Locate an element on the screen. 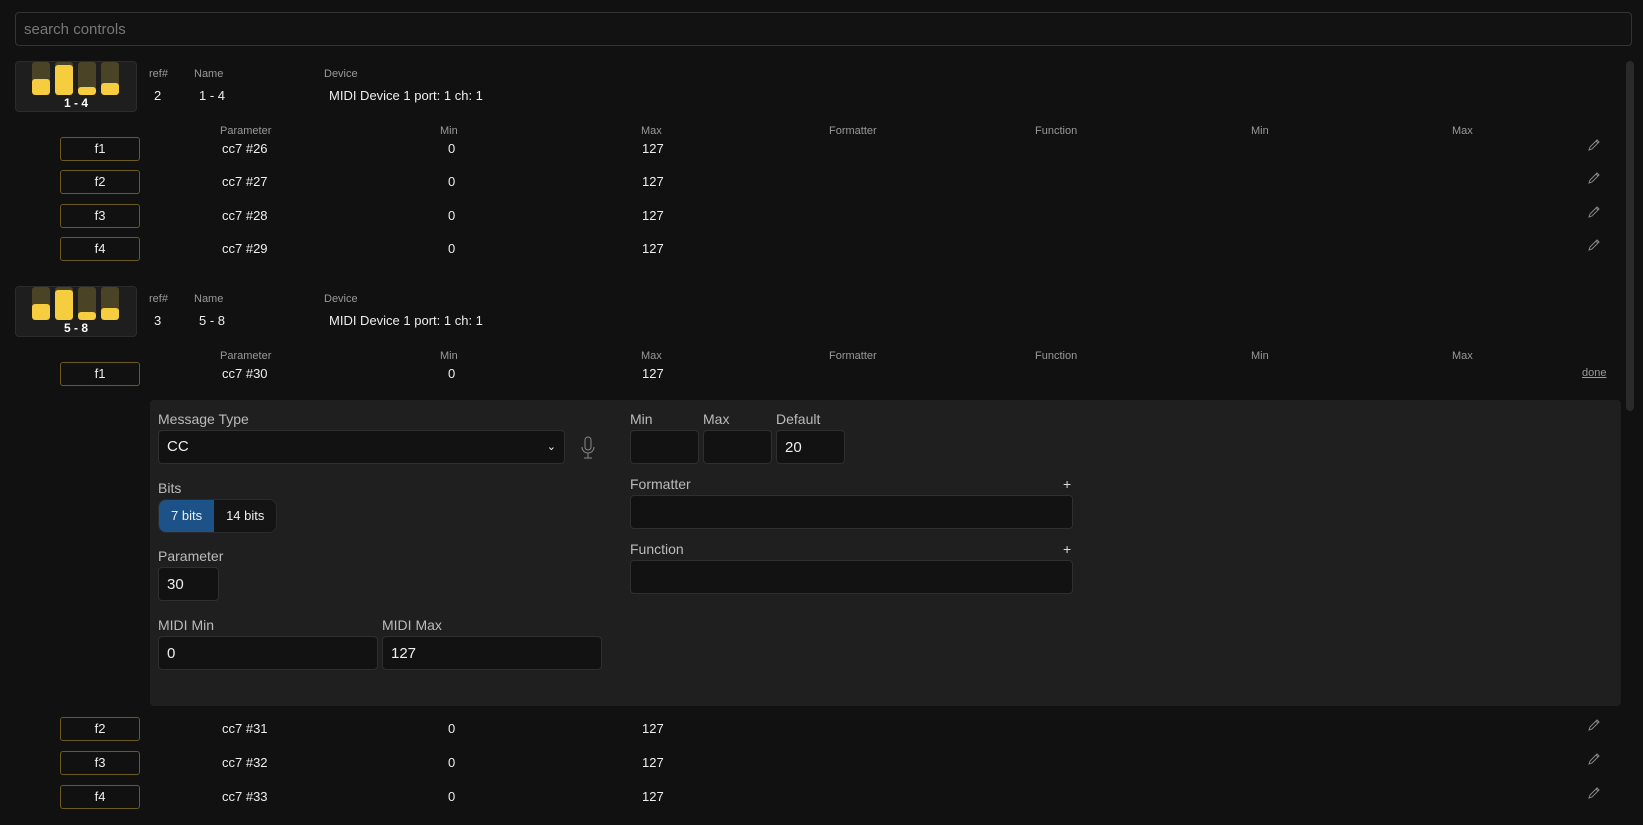  function-input is located at coordinates (851, 577).